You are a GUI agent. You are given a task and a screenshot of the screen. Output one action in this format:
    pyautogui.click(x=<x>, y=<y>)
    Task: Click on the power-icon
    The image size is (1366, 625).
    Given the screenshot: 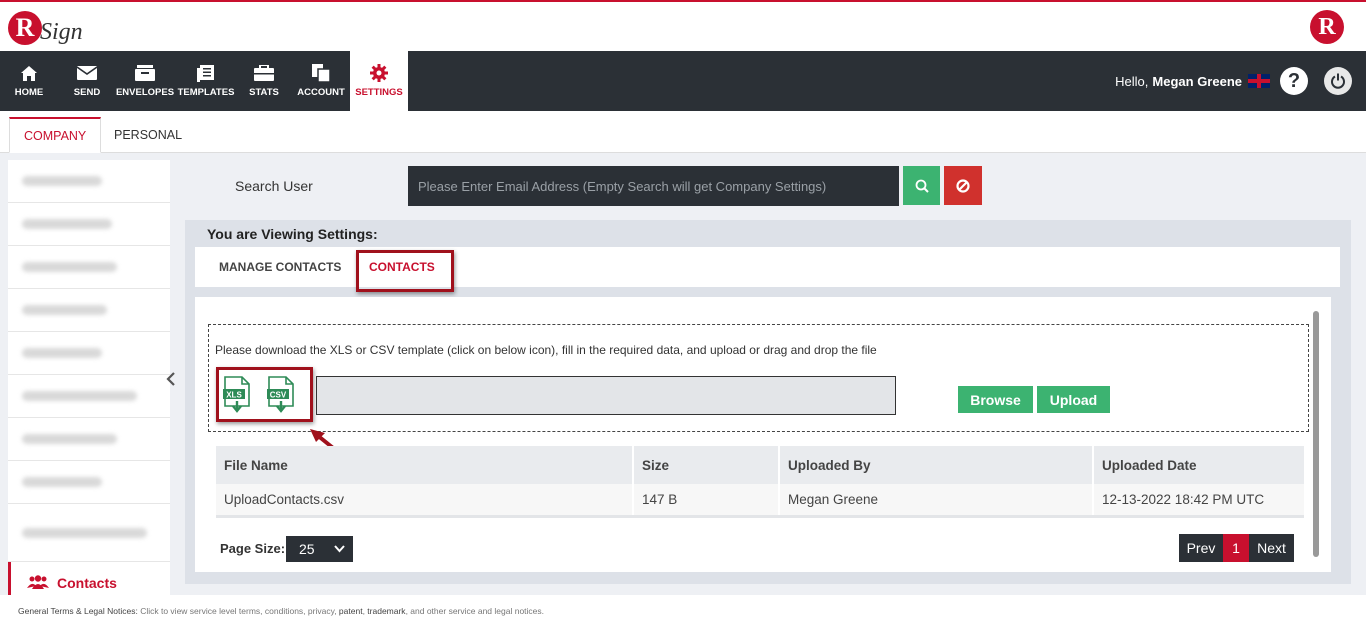 What is the action you would take?
    pyautogui.click(x=1338, y=81)
    